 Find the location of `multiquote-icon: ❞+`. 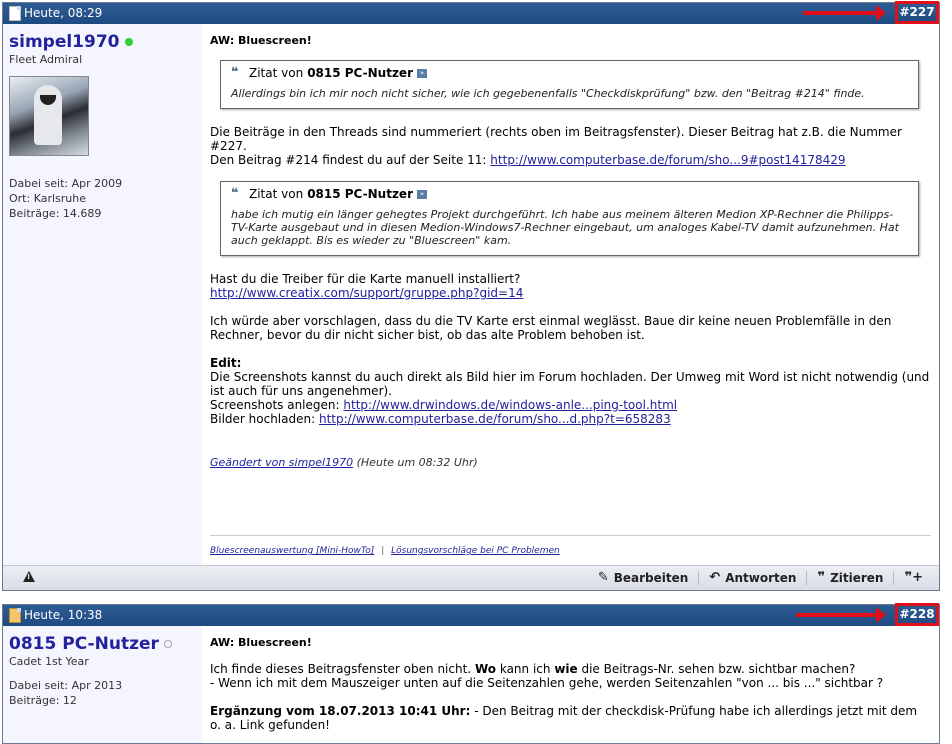

multiquote-icon: ❞+ is located at coordinates (913, 577).